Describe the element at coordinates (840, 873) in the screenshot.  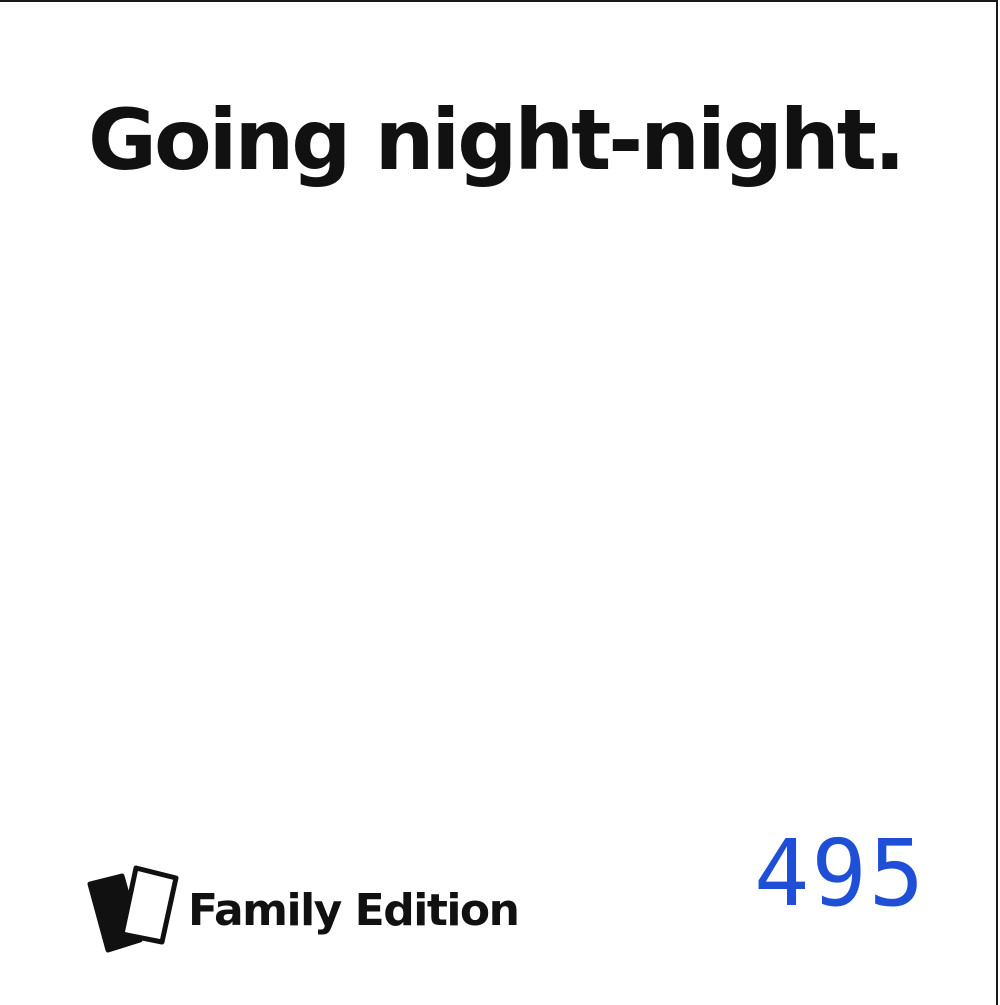
I see `card-number: 495` at that location.